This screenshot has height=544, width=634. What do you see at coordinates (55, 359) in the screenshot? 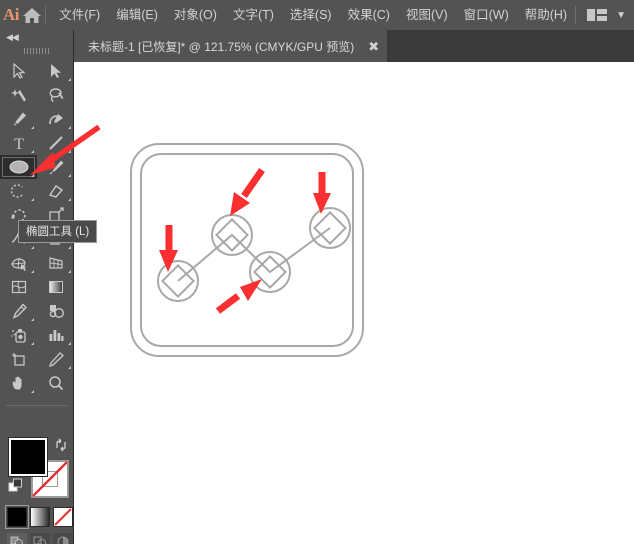
I see `slice-tool` at bounding box center [55, 359].